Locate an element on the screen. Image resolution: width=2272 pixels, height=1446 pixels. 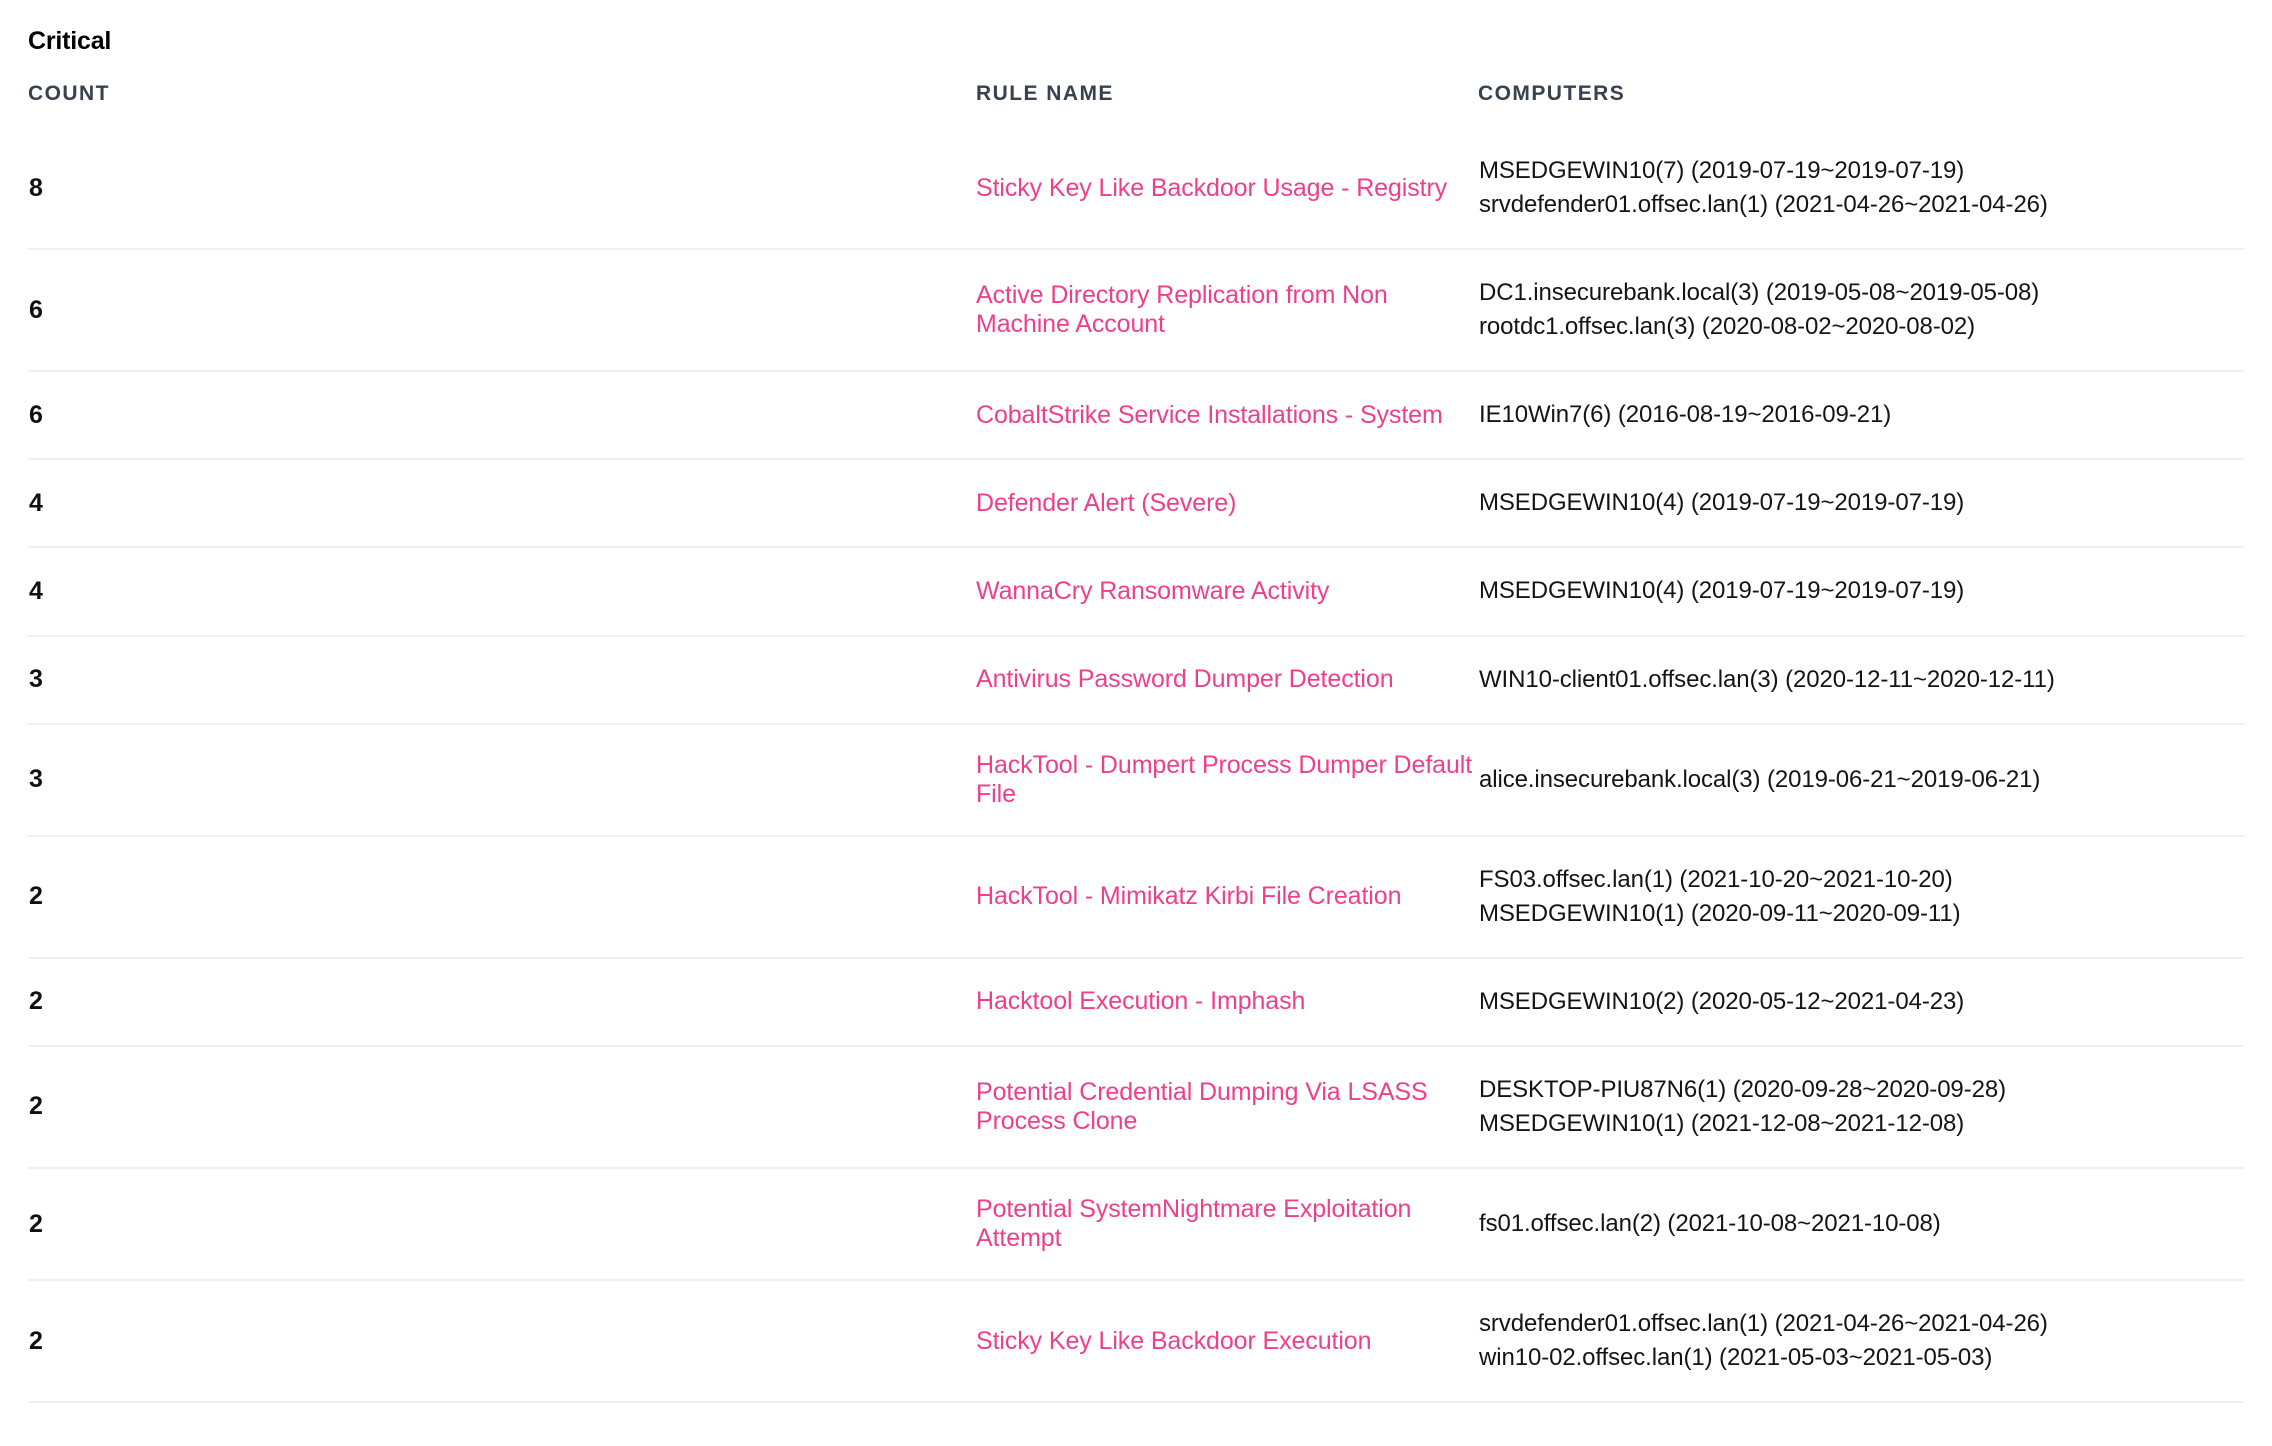
computer-entry: IE10Win7(6) (2016-08-19~2016-09-21) is located at coordinates (1685, 415).